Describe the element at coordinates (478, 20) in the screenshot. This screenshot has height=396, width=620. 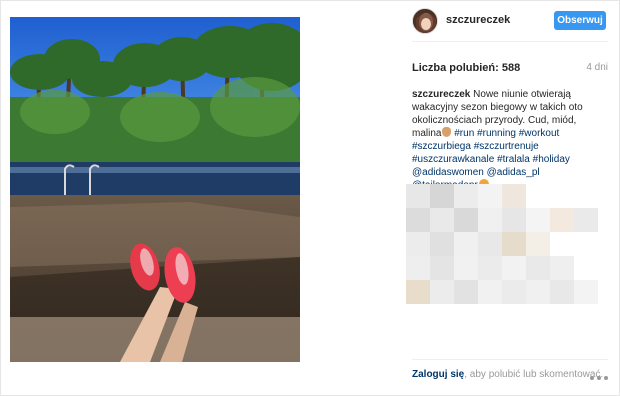
I see `username-link: szczureczek` at that location.